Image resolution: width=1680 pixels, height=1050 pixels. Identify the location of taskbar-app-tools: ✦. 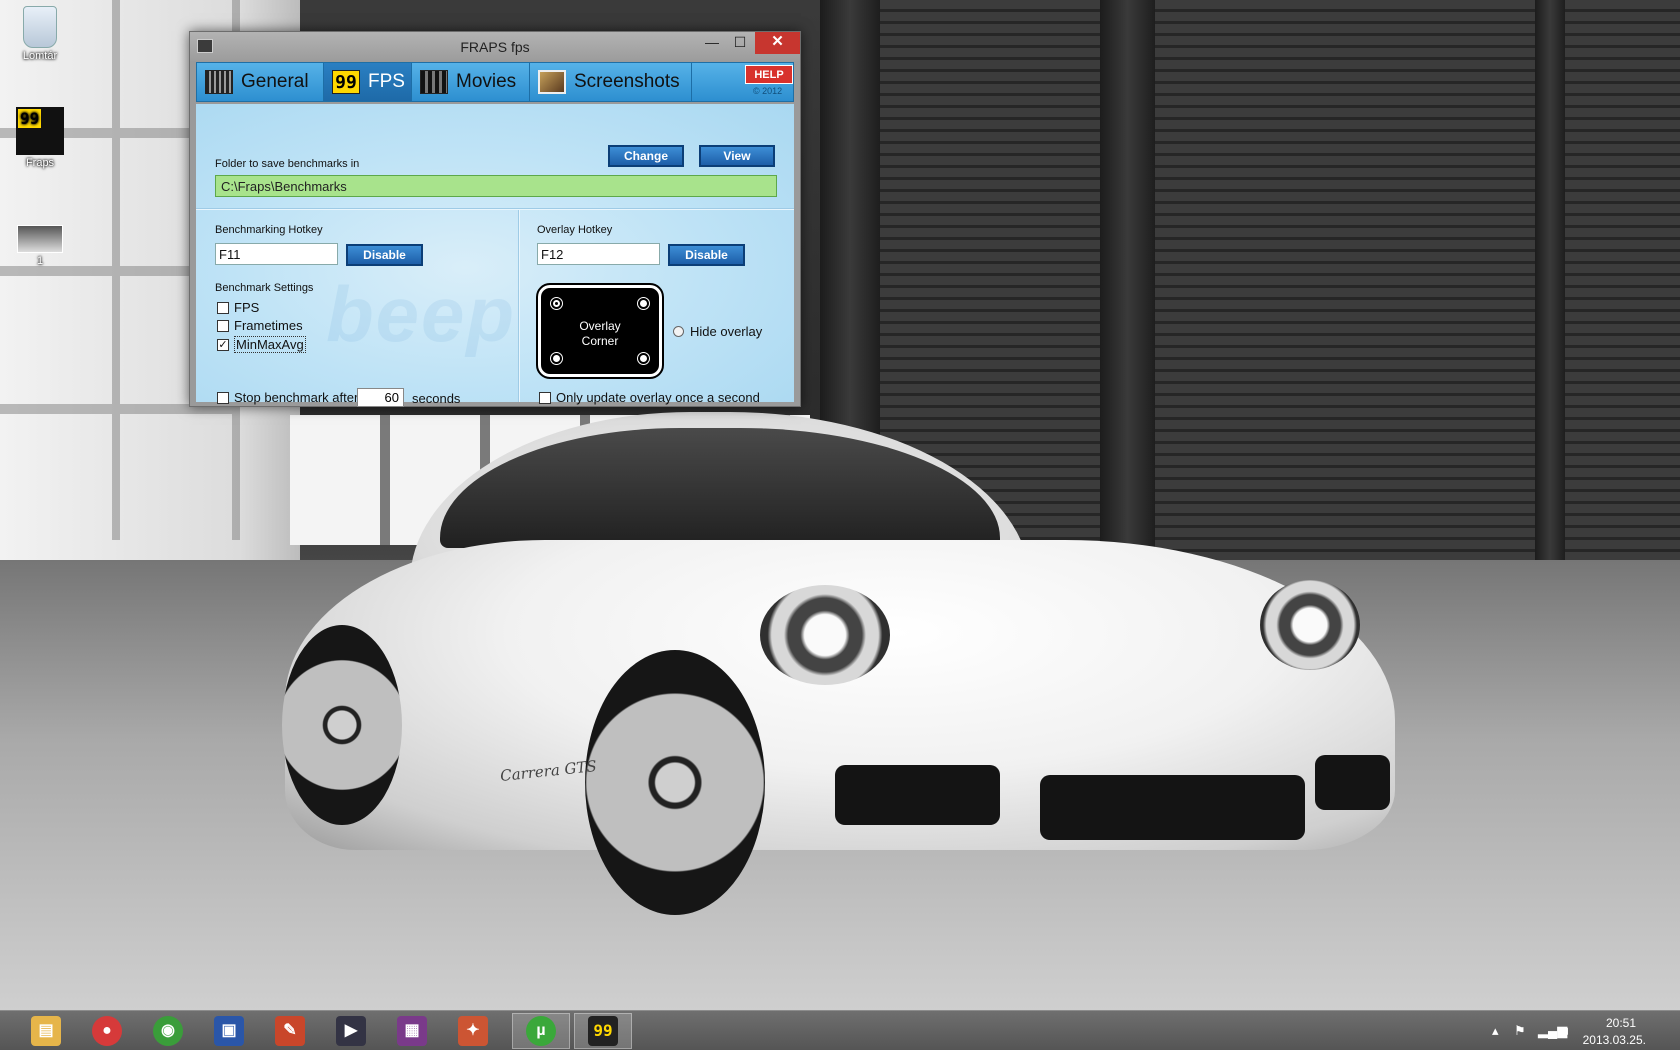
(473, 1031).